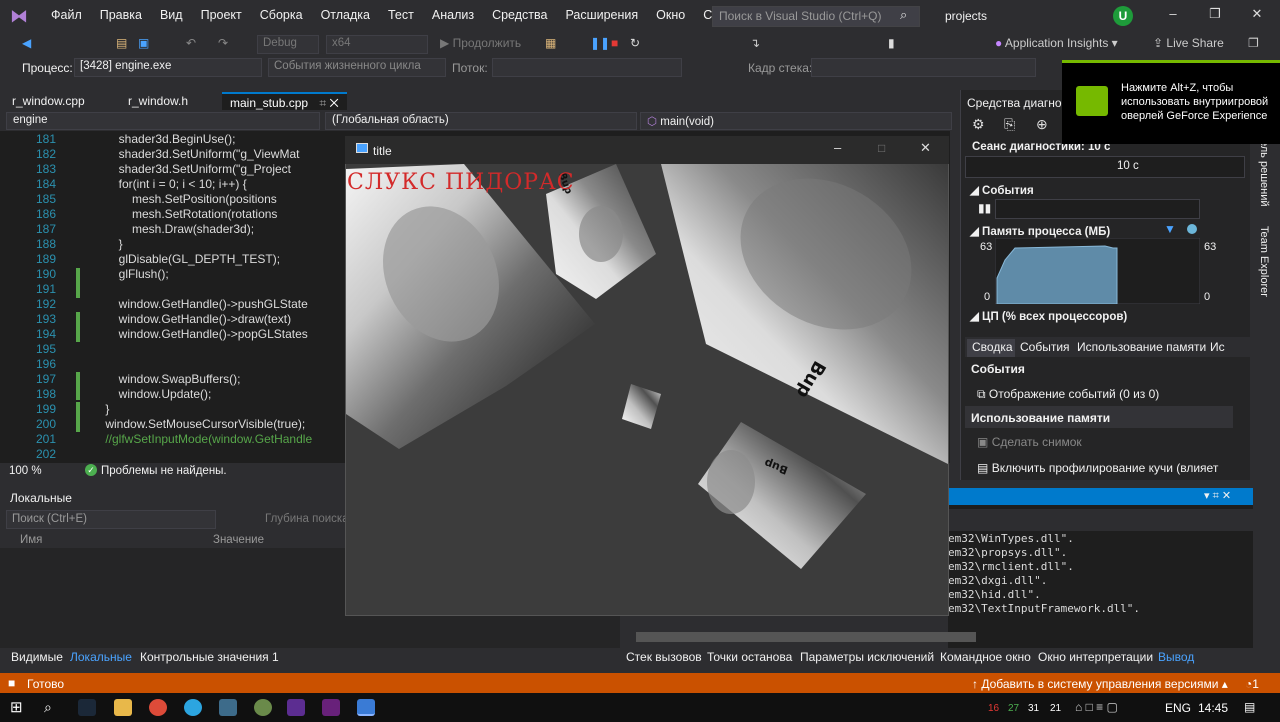 The width and height of the screenshot is (1280, 722). I want to click on tray-icons: ⌂ □ ≡ ▢, so click(1096, 707).